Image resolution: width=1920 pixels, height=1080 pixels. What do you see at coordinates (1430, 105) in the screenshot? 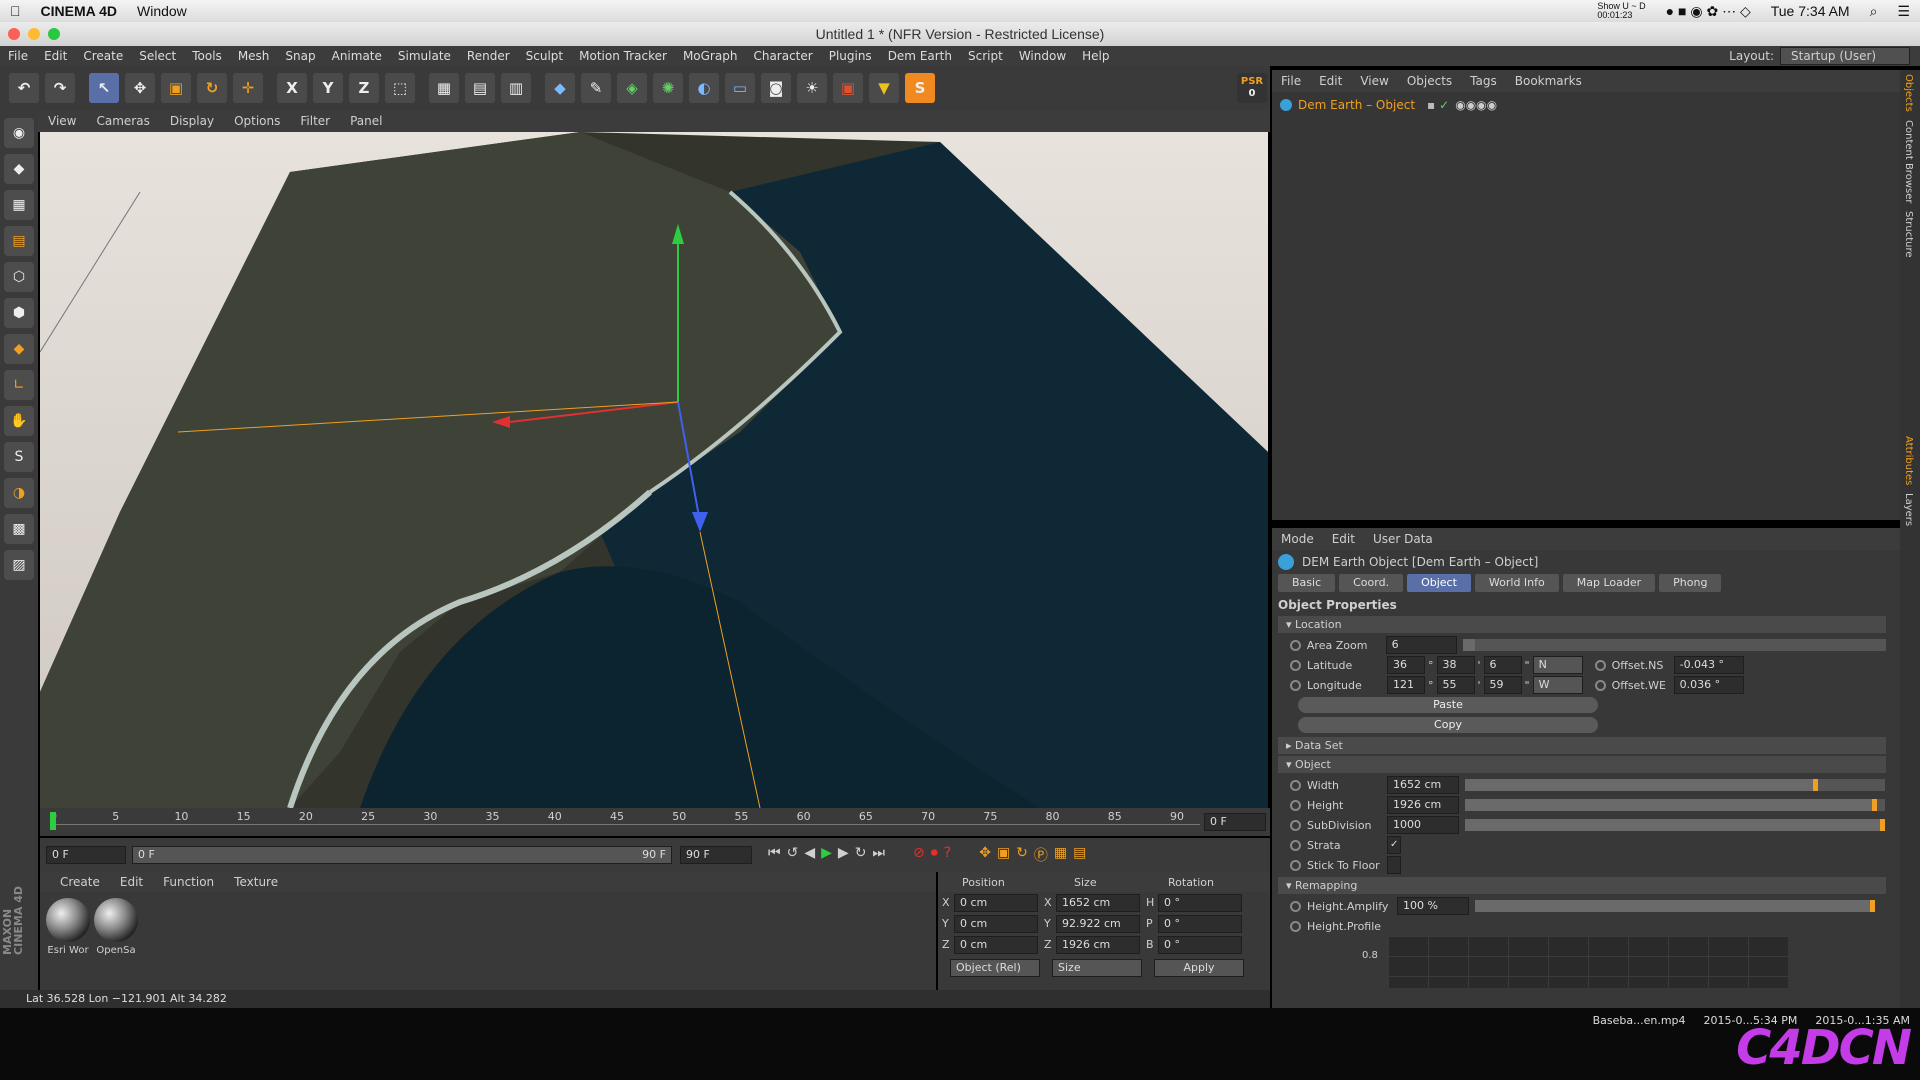
I see `object-row-dem-earth: Dem Earth – Object ▪ ✓ ◉◉◉◉` at bounding box center [1430, 105].